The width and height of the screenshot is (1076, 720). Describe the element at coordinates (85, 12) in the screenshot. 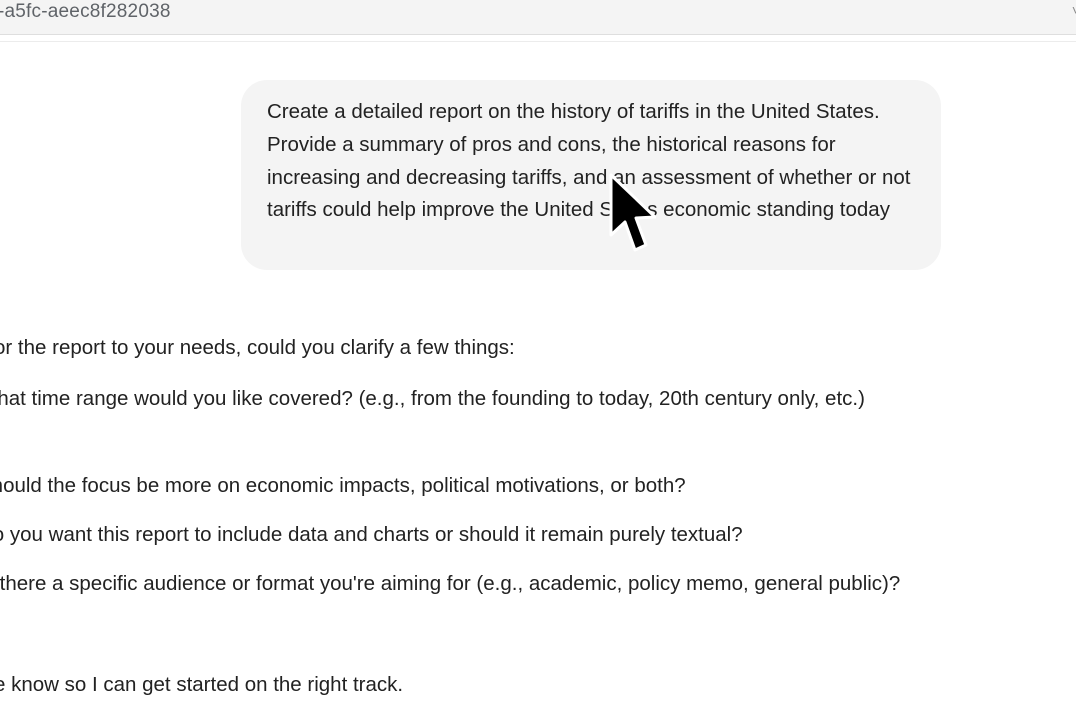

I see `url-text: -a5fc-aeec8f282038` at that location.